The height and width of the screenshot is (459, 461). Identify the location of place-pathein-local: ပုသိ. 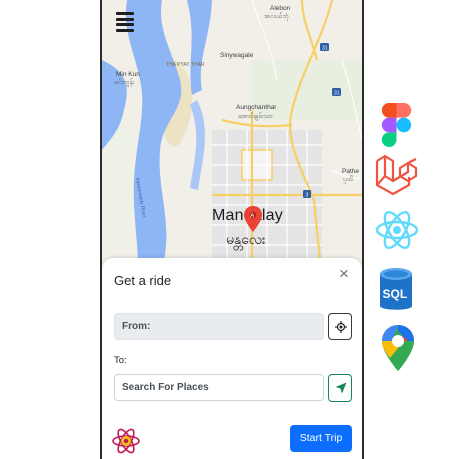
(348, 179).